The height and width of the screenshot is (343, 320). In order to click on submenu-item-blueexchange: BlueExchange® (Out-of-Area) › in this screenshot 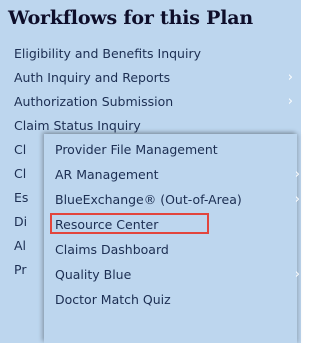, I will do `click(172, 199)`.